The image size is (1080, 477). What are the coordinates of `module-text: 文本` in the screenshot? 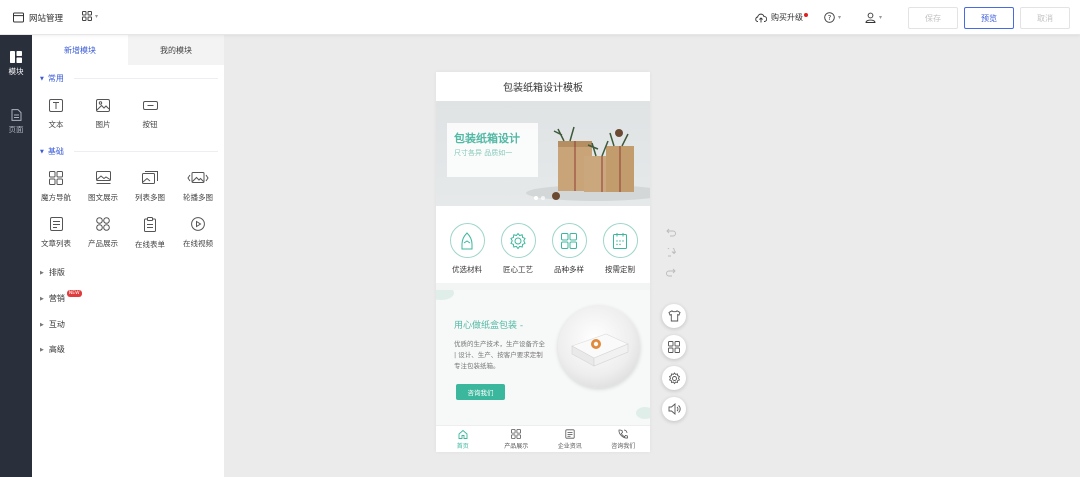 It's located at (56, 114).